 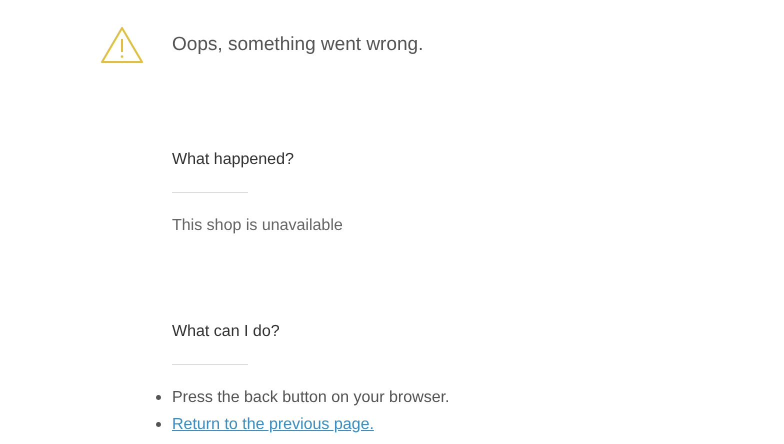 I want to click on warning-icon, so click(x=122, y=45).